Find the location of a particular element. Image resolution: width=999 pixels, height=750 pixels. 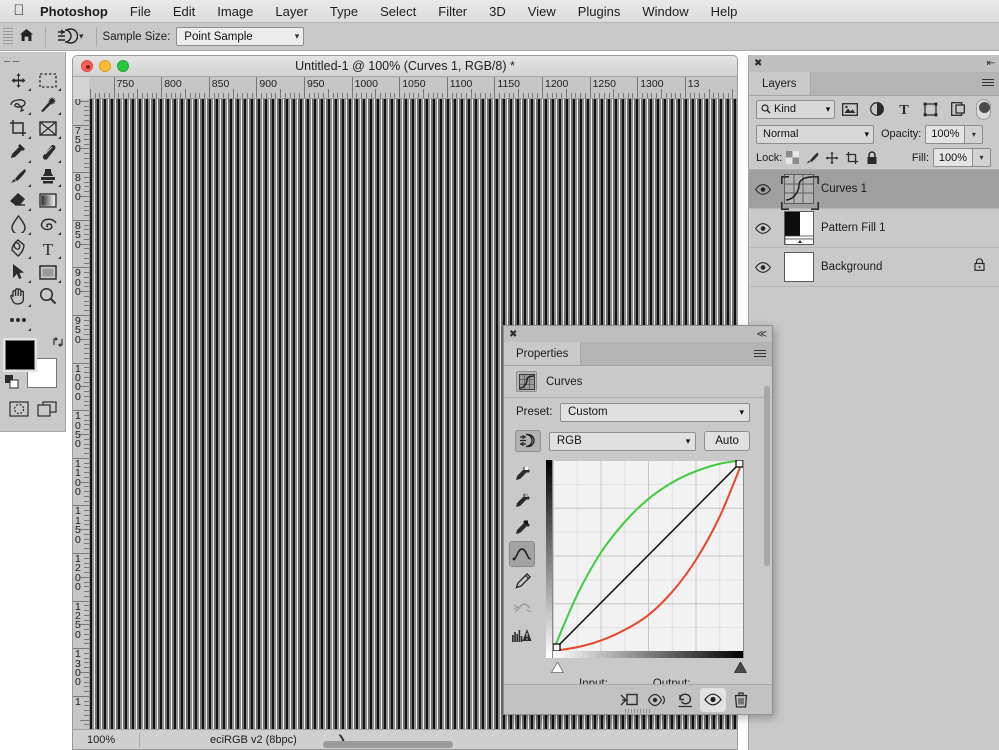

brush-tool is located at coordinates (18, 176).